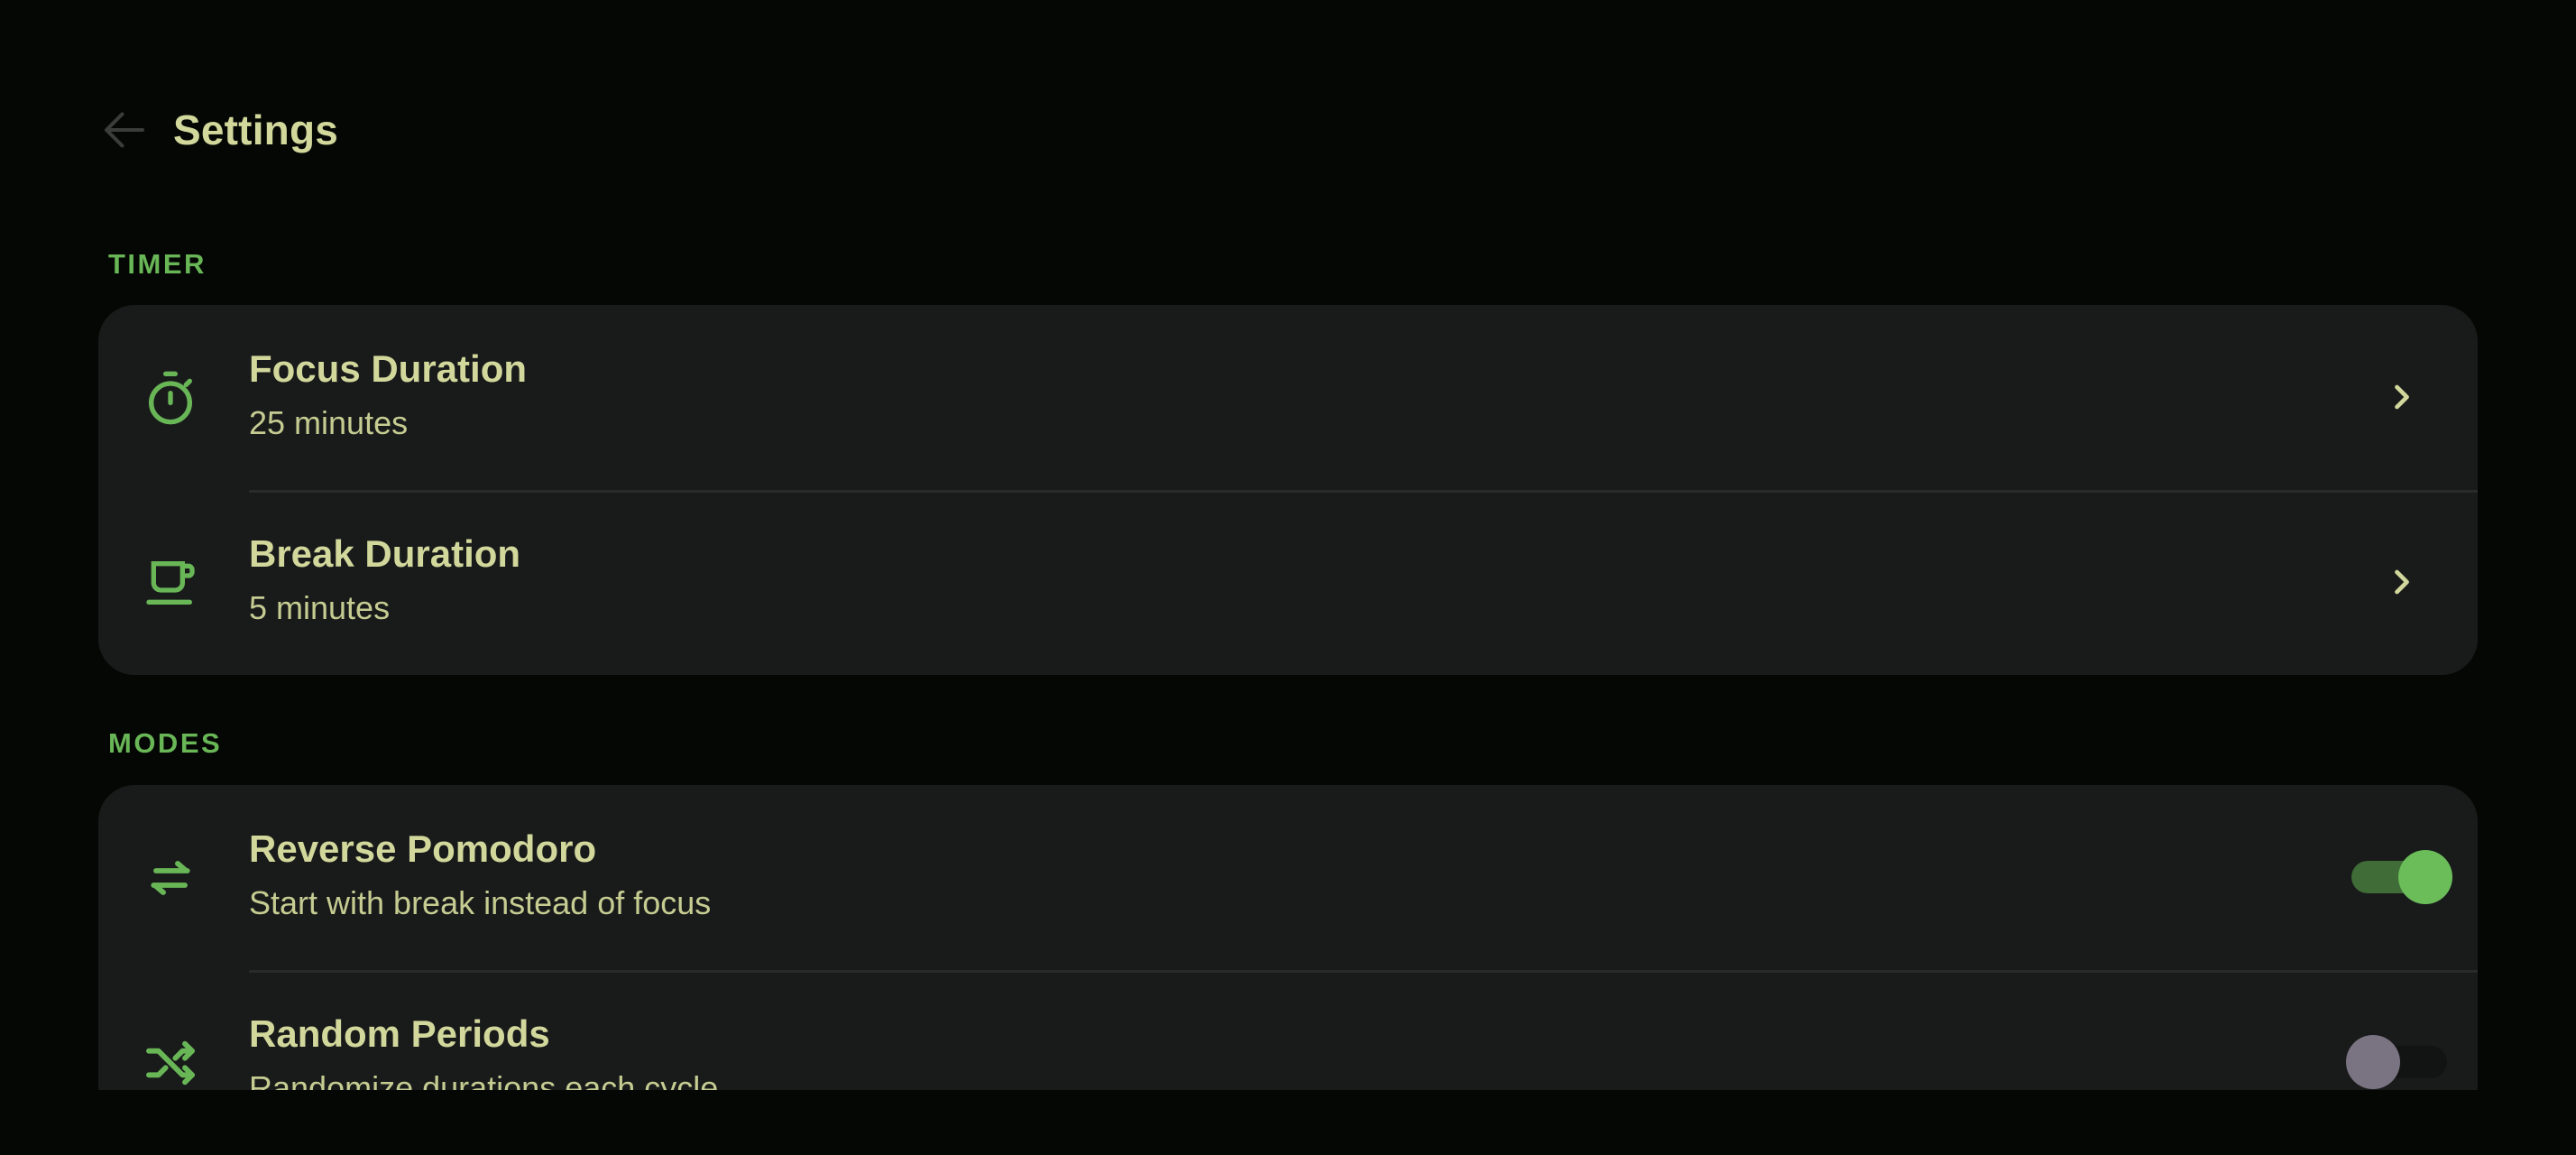 The height and width of the screenshot is (1155, 2576). I want to click on bottom-edge, so click(1288, 1122).